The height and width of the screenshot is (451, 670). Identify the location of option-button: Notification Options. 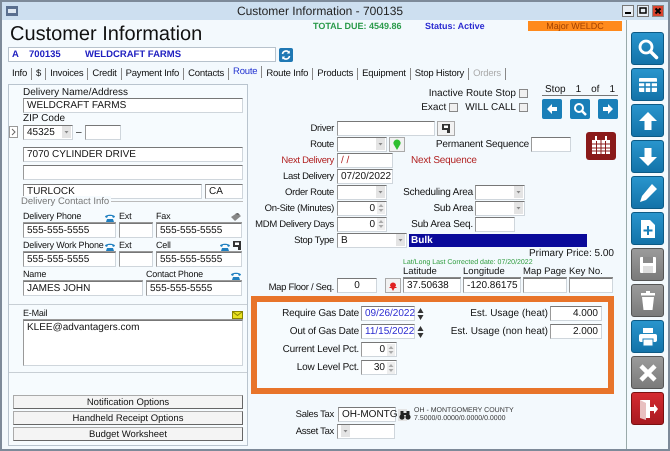
(128, 402).